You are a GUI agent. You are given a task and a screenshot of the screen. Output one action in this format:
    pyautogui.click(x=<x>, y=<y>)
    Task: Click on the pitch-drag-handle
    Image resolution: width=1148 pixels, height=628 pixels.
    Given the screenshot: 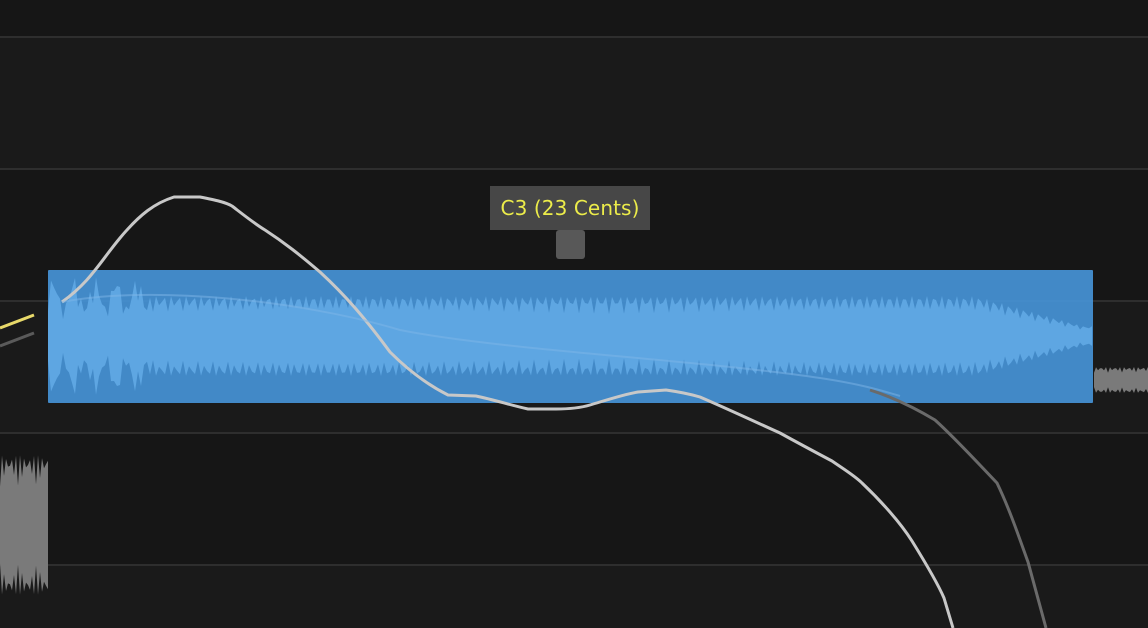 What is the action you would take?
    pyautogui.click(x=570, y=244)
    